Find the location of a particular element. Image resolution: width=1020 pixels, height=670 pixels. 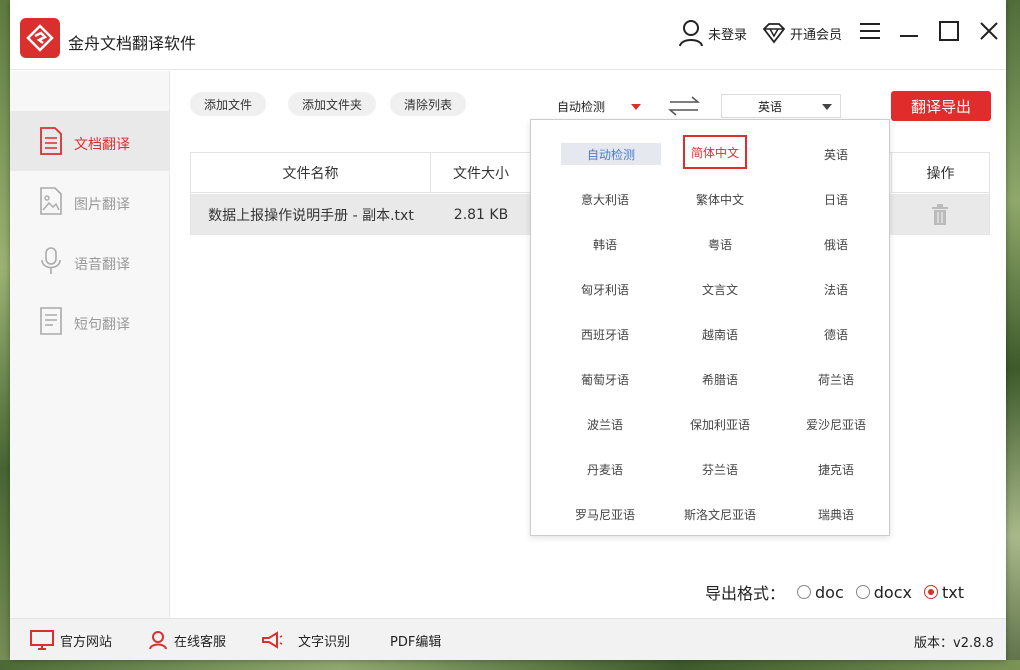

maximize-button is located at coordinates (949, 31).